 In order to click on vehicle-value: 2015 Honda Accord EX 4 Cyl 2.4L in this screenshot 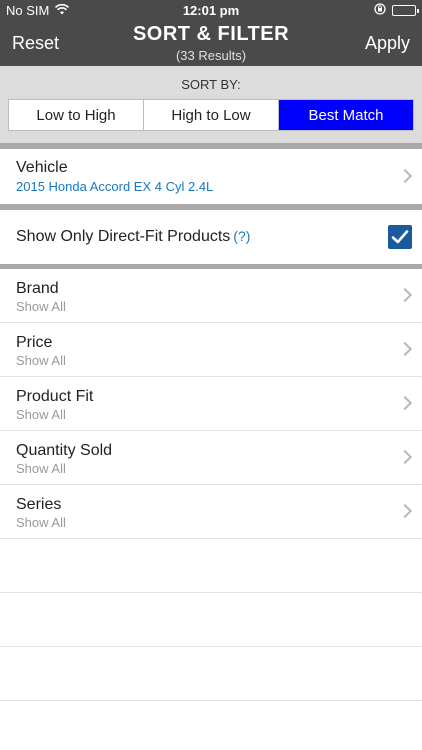, I will do `click(115, 186)`.